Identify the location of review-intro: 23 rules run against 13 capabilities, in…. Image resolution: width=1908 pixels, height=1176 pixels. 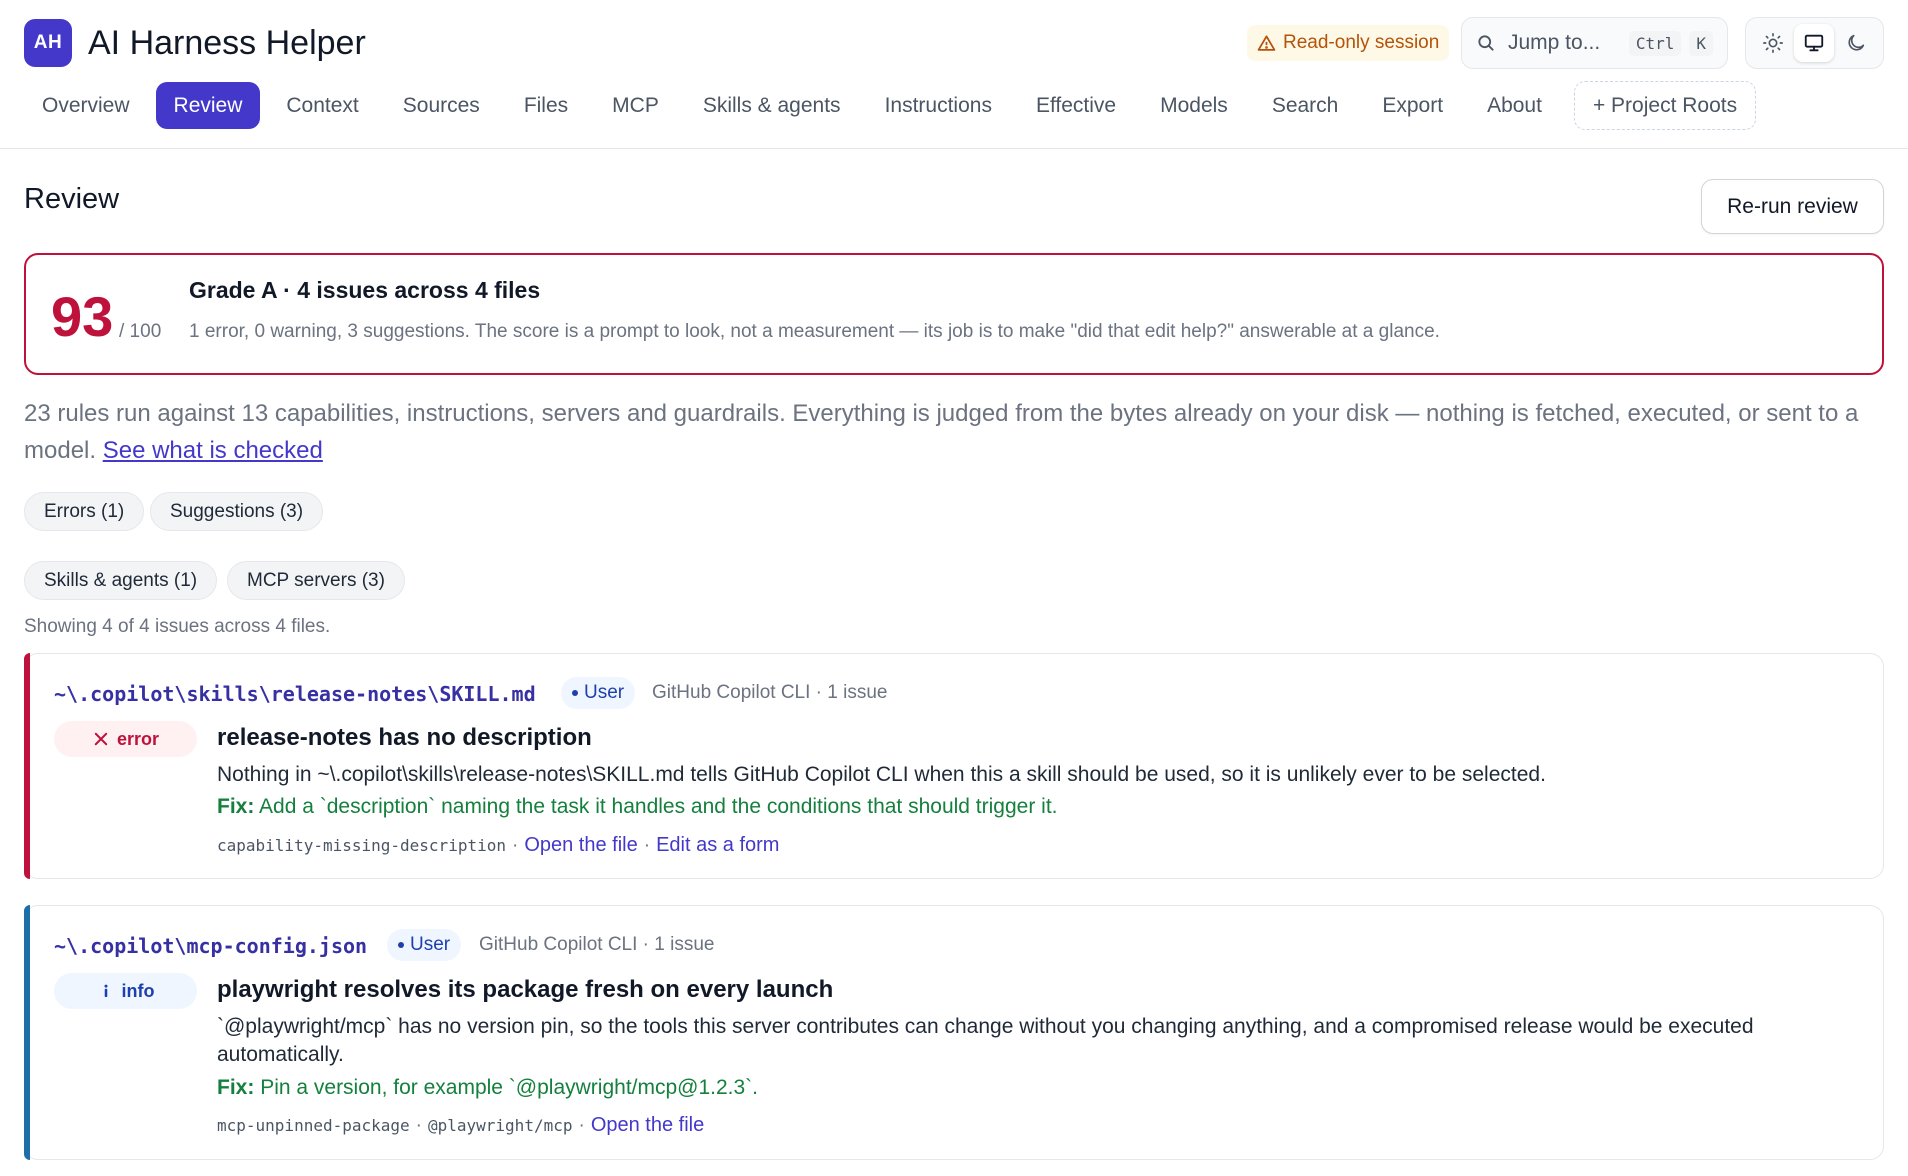
(954, 432).